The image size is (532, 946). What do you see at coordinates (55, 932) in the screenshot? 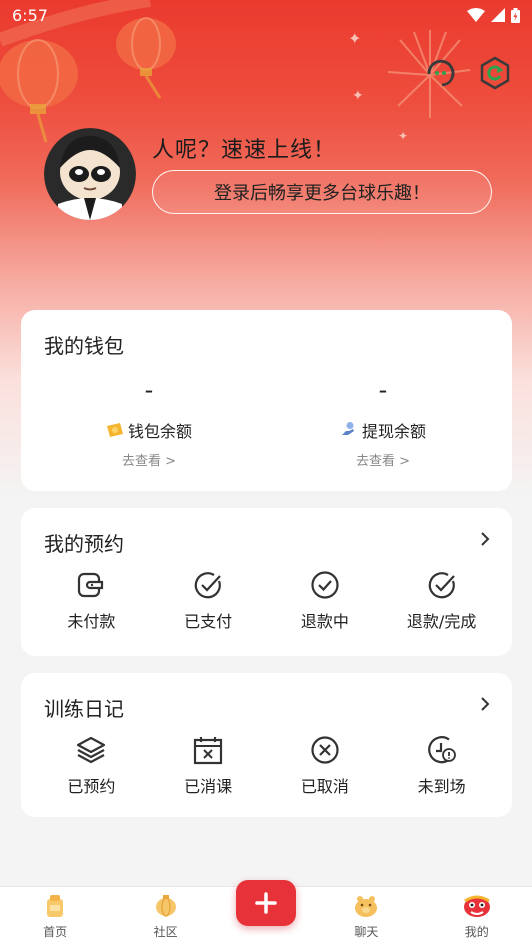
I see `tab-home-label: 首页` at bounding box center [55, 932].